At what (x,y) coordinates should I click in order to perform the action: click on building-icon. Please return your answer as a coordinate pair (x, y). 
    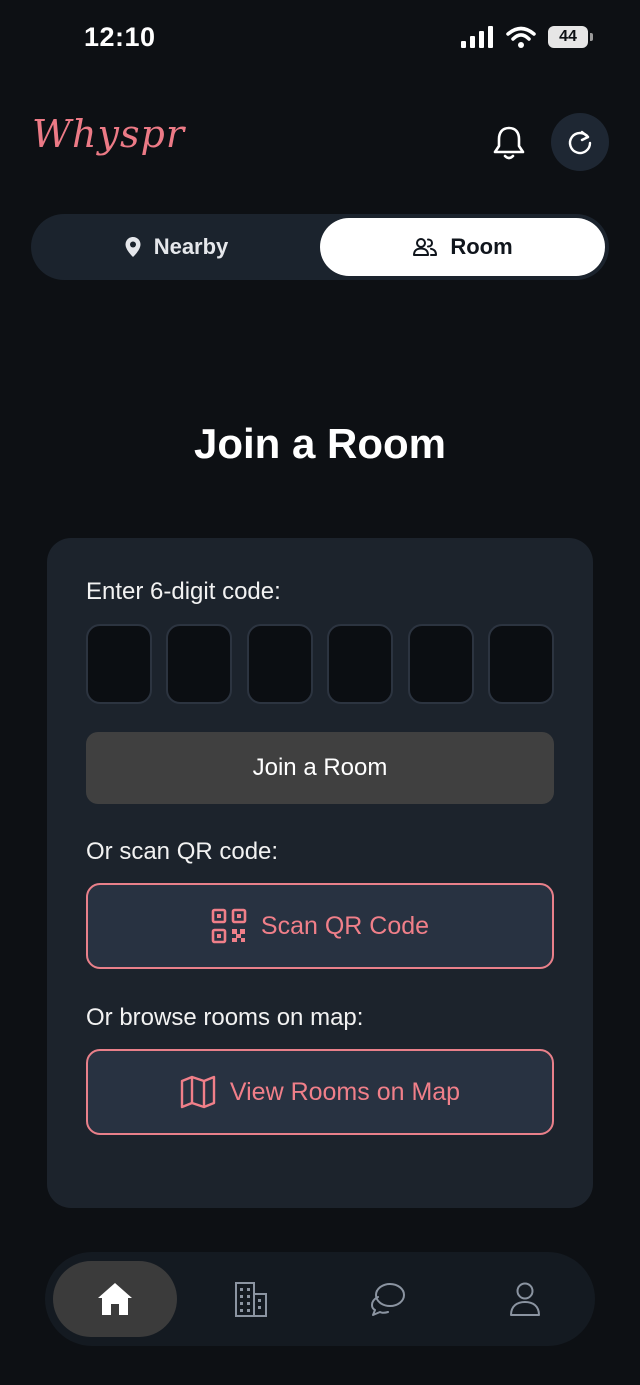
    Looking at the image, I should click on (251, 1299).